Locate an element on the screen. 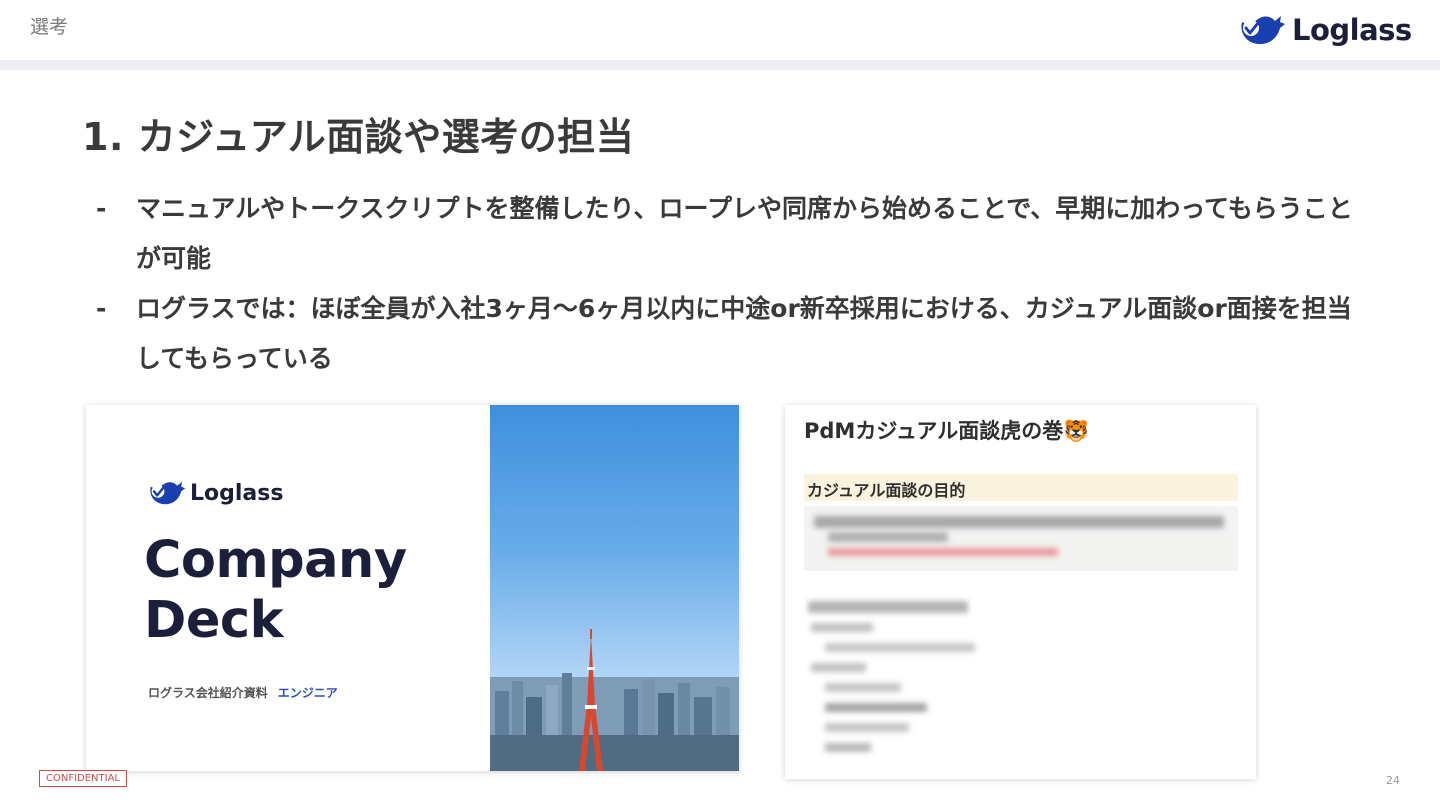 The height and width of the screenshot is (810, 1440). tokyo-tower-skyline-image is located at coordinates (614, 700).